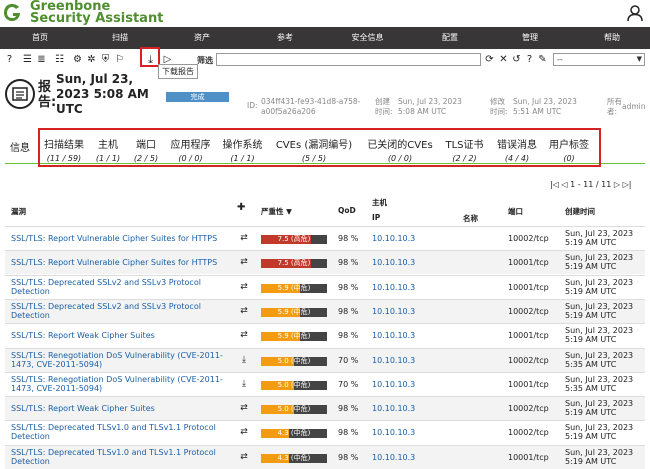 The width and height of the screenshot is (650, 469). What do you see at coordinates (294, 385) in the screenshot?
I see `severity-bar: 5.0 (中危)` at bounding box center [294, 385].